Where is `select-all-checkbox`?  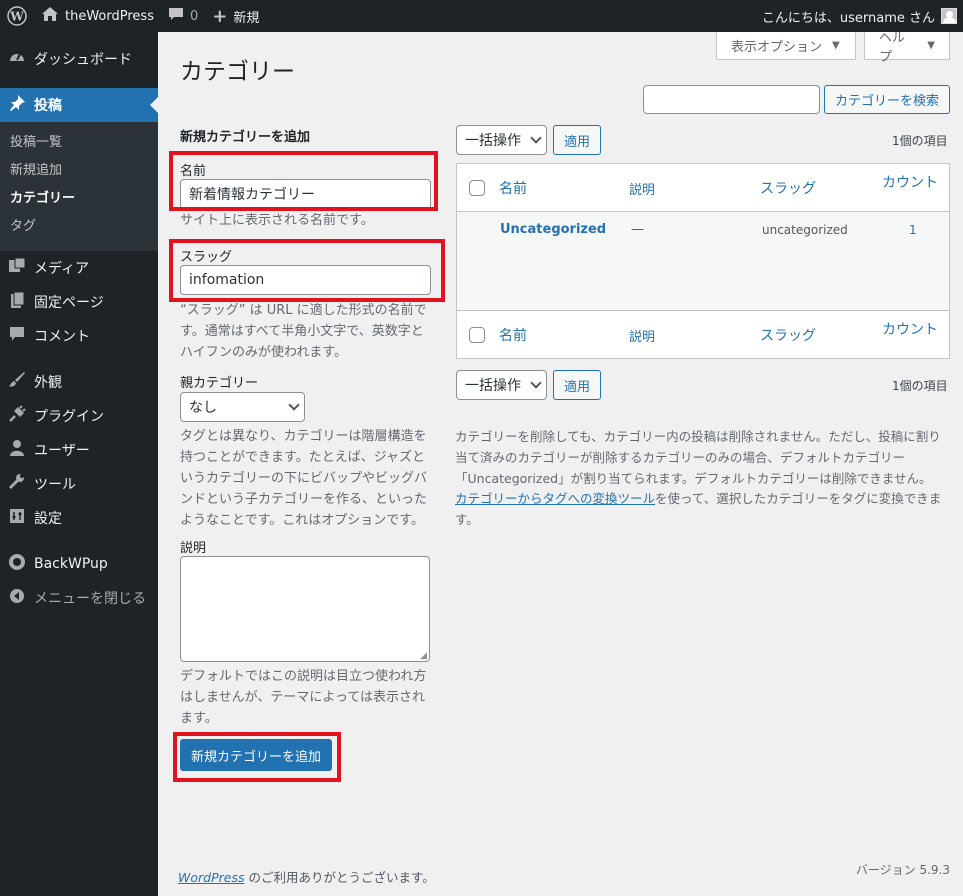
select-all-checkbox is located at coordinates (477, 188).